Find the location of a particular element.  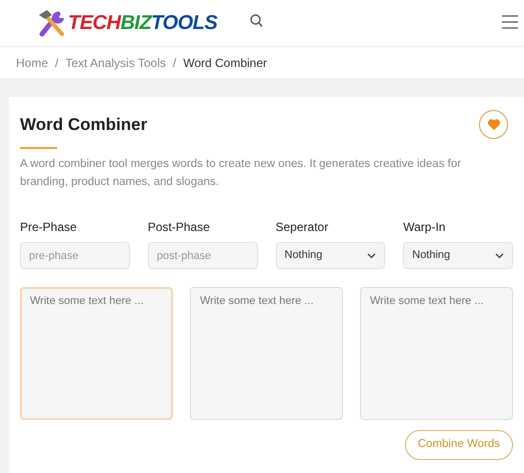

heart-icon is located at coordinates (494, 124).